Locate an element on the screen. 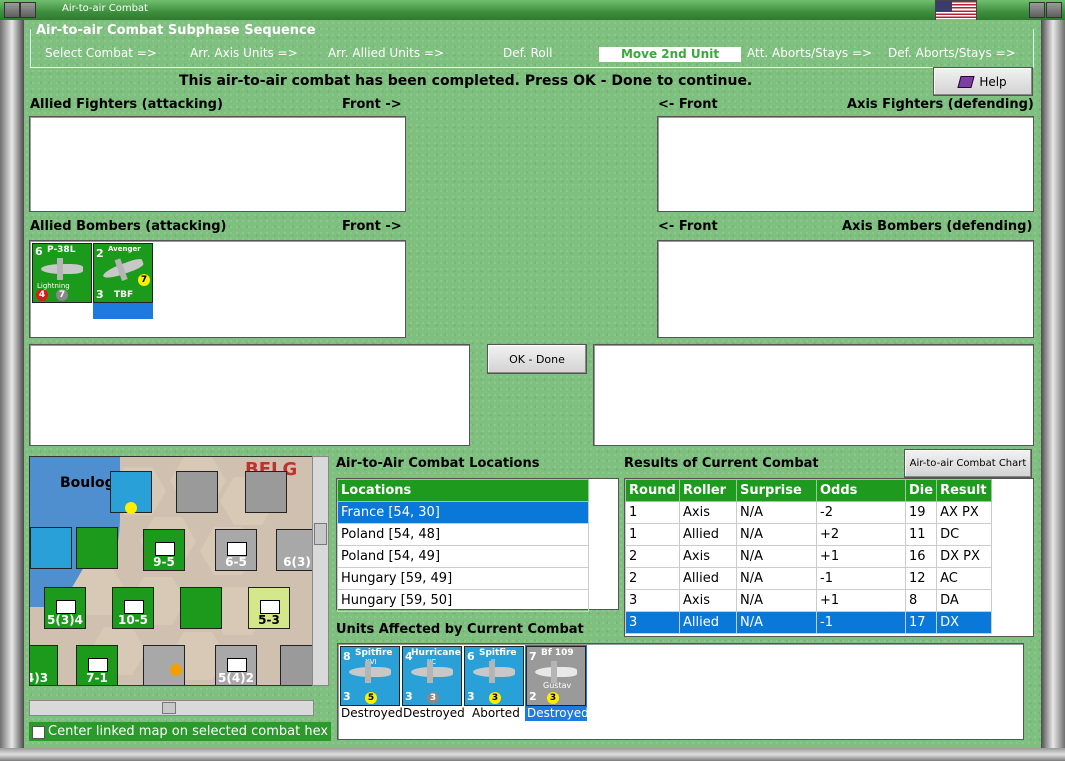 The width and height of the screenshot is (1065, 761). affected-unit-bf109: 7 Bf 109 Gustav 2 3 is located at coordinates (556, 676).